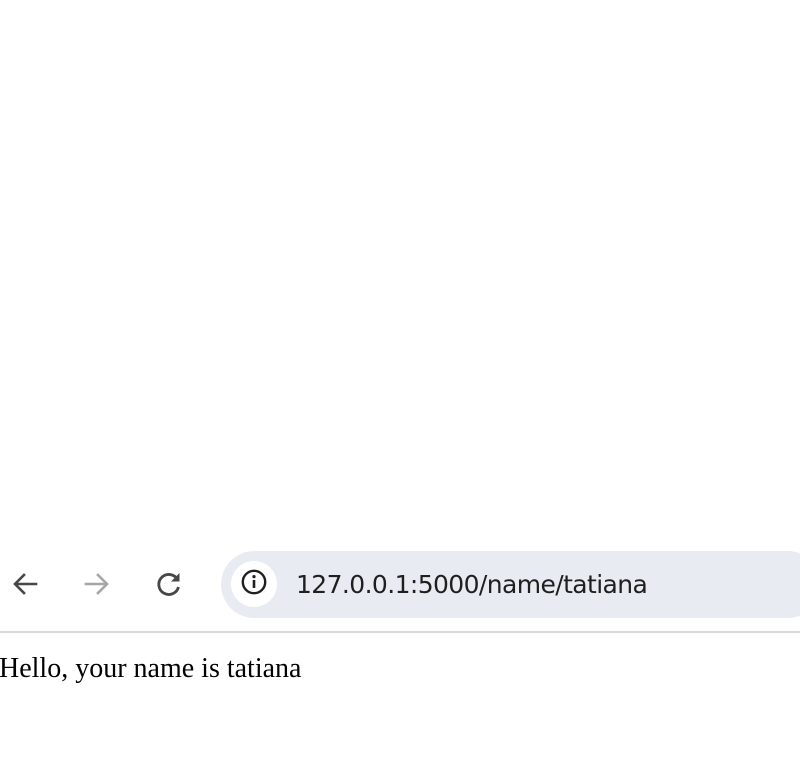 This screenshot has width=800, height=759. I want to click on arrow-left-icon, so click(25, 584).